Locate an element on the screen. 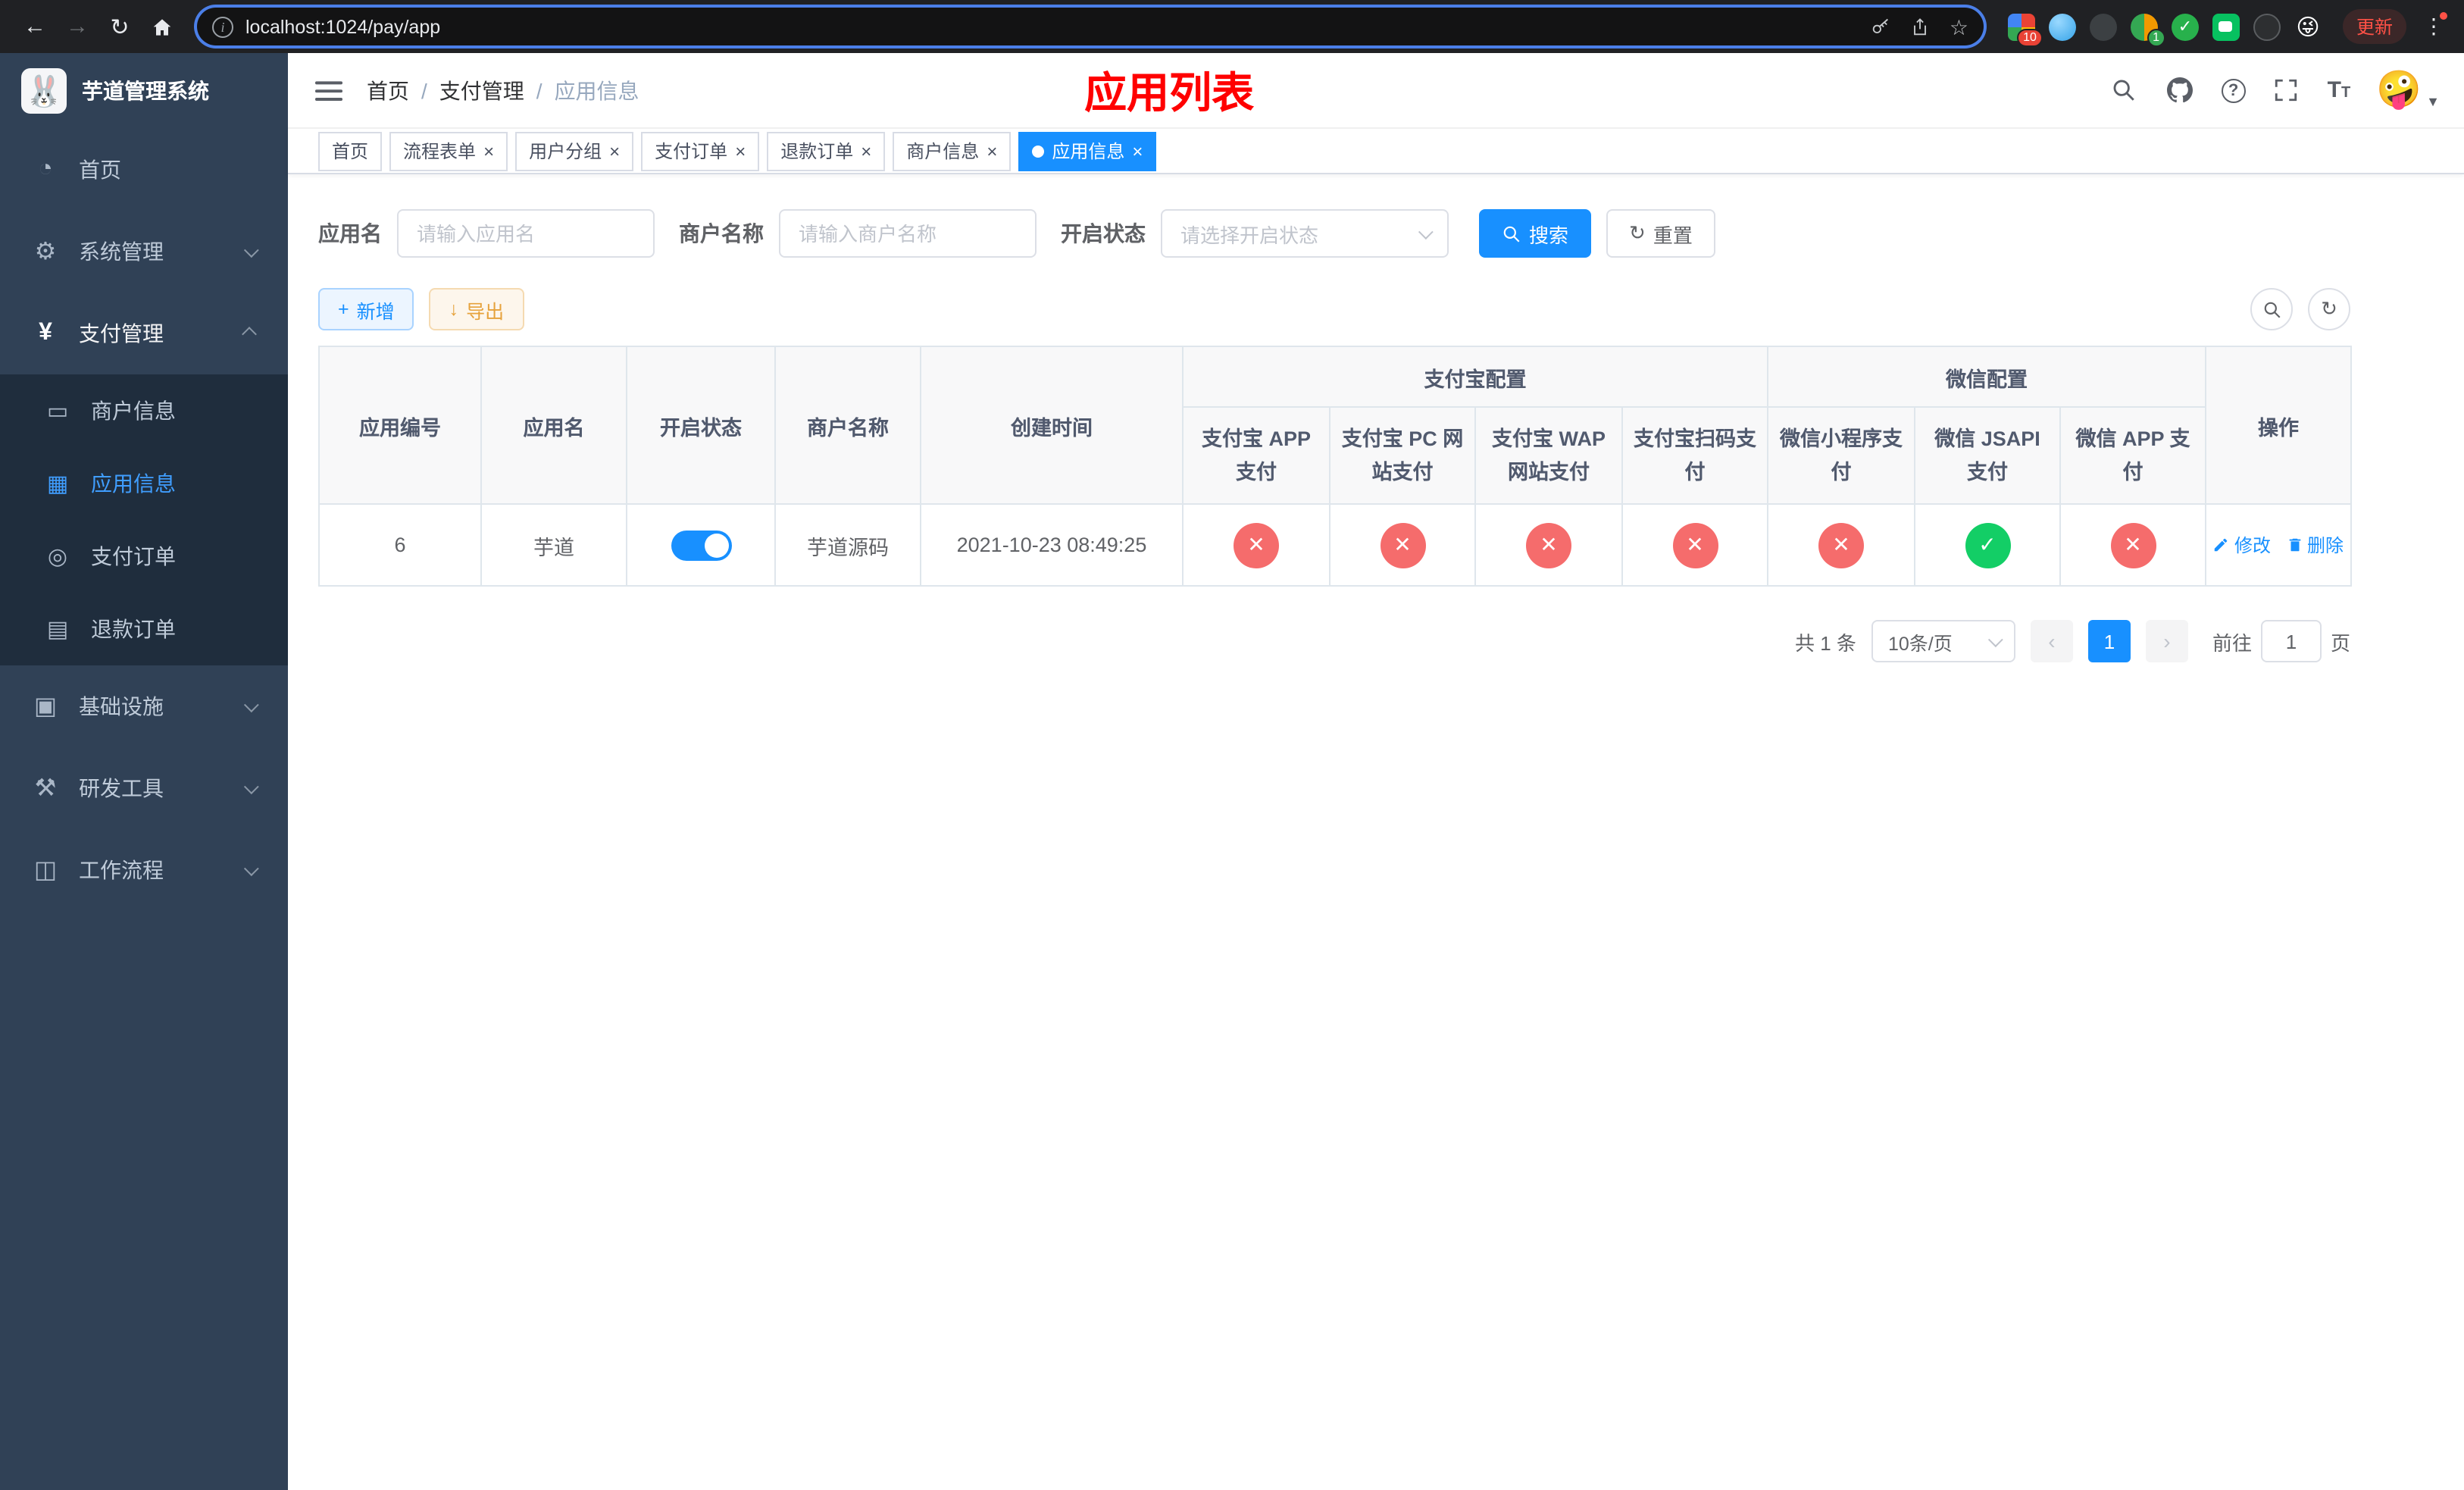 The height and width of the screenshot is (1490, 2464). app-title: 芋道管理系统 is located at coordinates (145, 91).